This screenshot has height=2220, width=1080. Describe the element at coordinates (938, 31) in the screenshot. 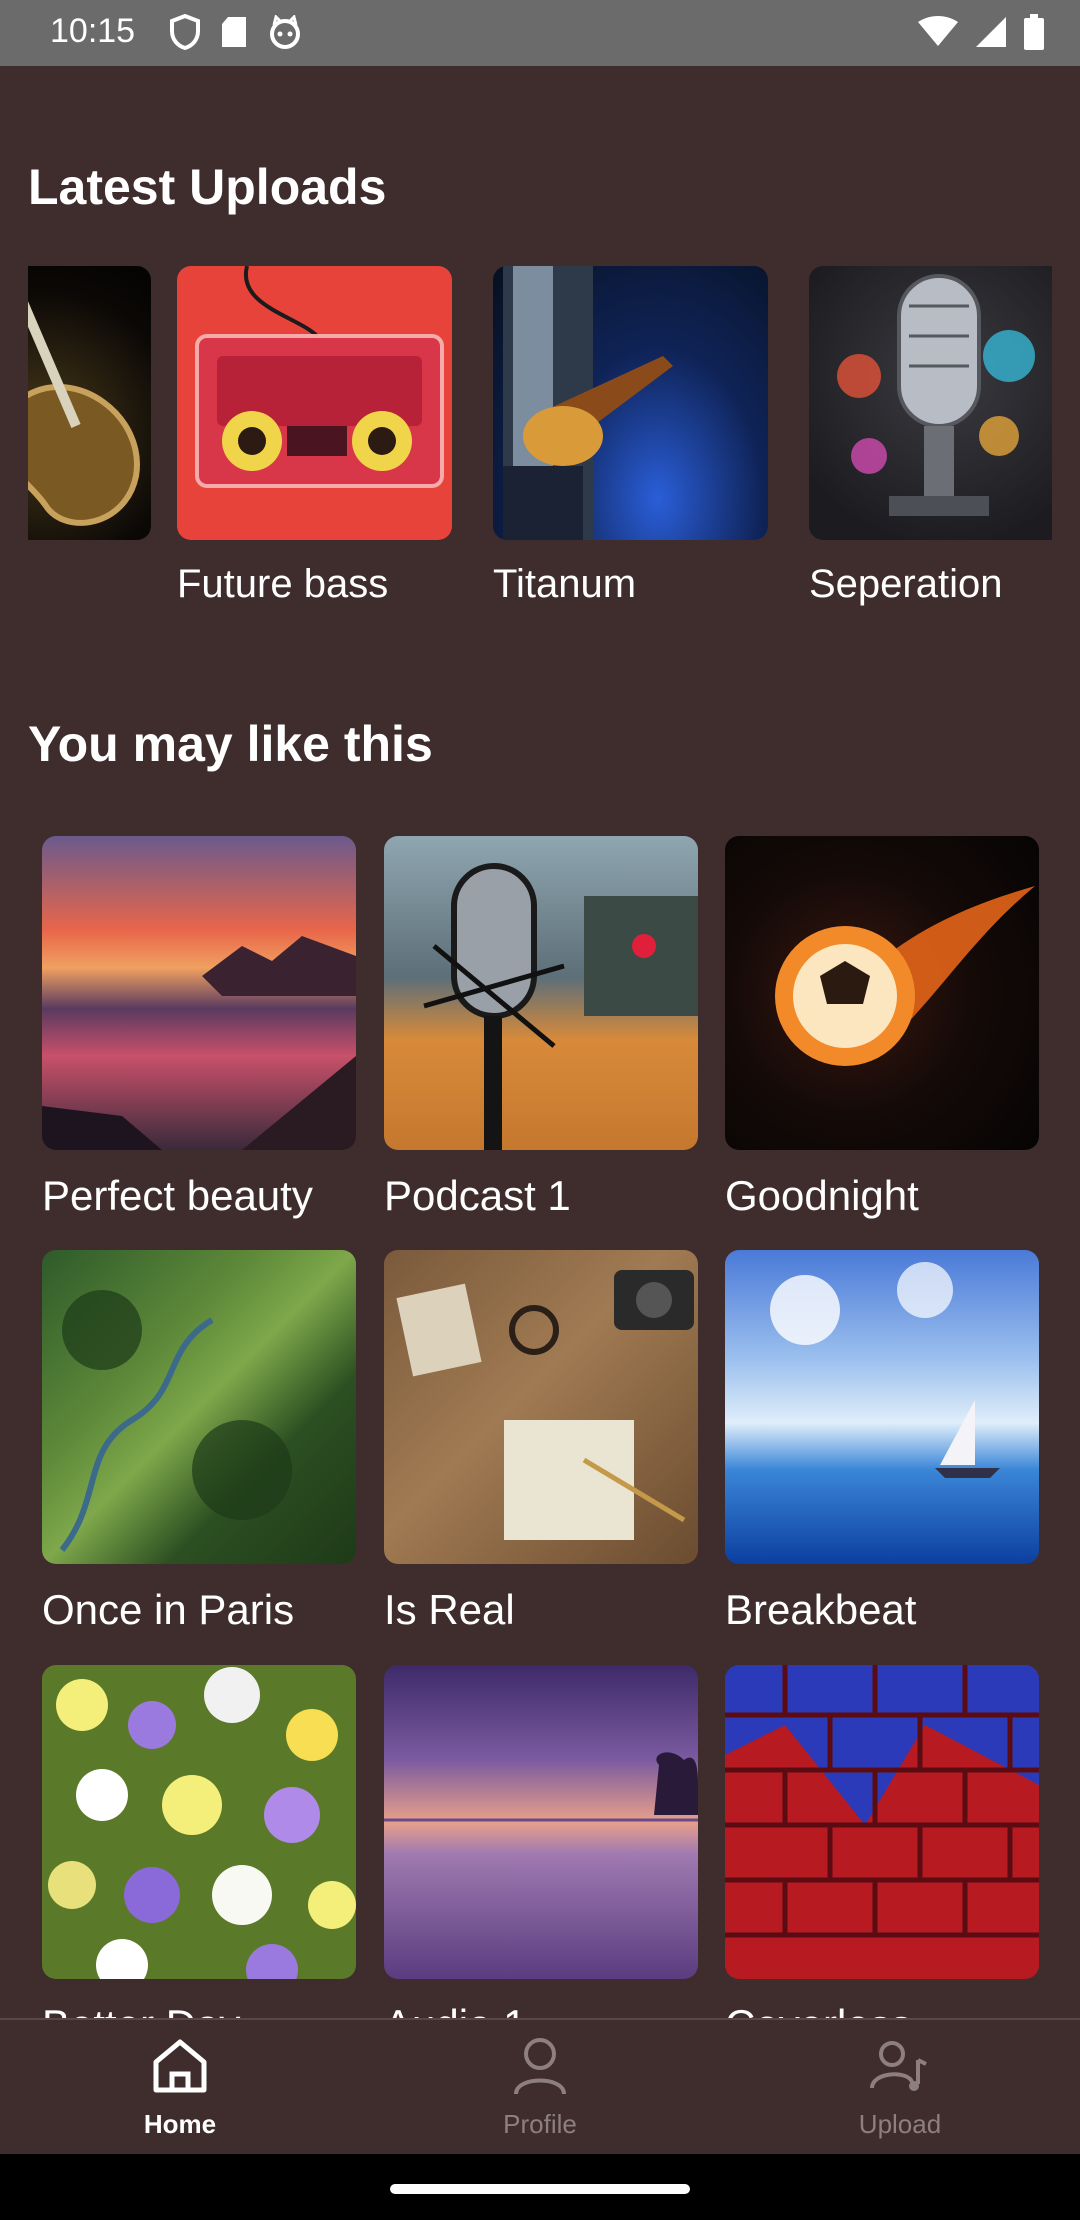

I see `wifi-icon` at that location.